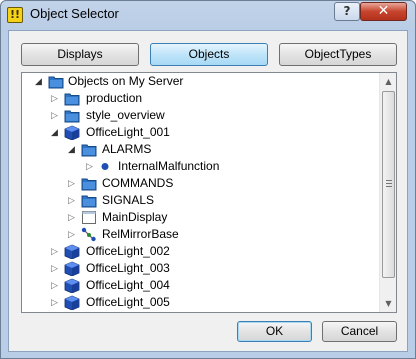 This screenshot has width=416, height=359. What do you see at coordinates (338, 54) in the screenshot?
I see `tab-objecttypes: ObjectTypes` at bounding box center [338, 54].